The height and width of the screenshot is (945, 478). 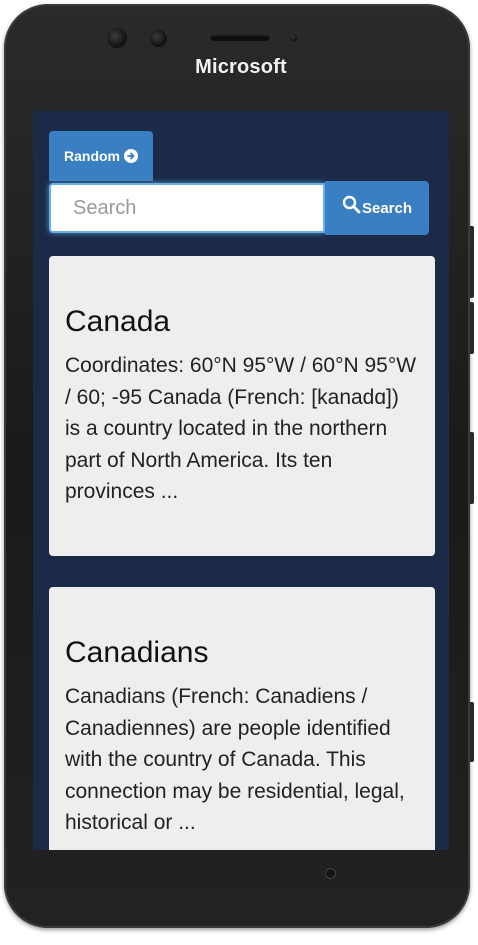 What do you see at coordinates (240, 38) in the screenshot?
I see `earpiece-speaker` at bounding box center [240, 38].